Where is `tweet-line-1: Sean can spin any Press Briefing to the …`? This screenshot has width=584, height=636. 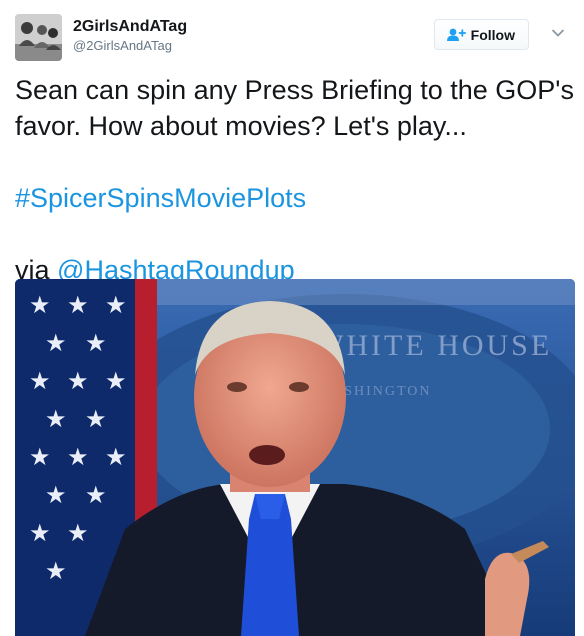 tweet-line-1: Sean can spin any Press Briefing to the … is located at coordinates (294, 108).